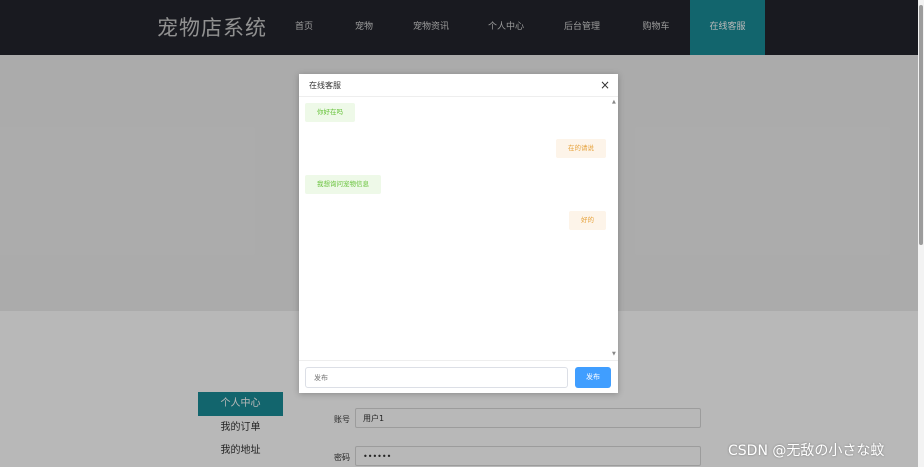  What do you see at coordinates (921, 125) in the screenshot?
I see `page-scrollbar-thumb` at bounding box center [921, 125].